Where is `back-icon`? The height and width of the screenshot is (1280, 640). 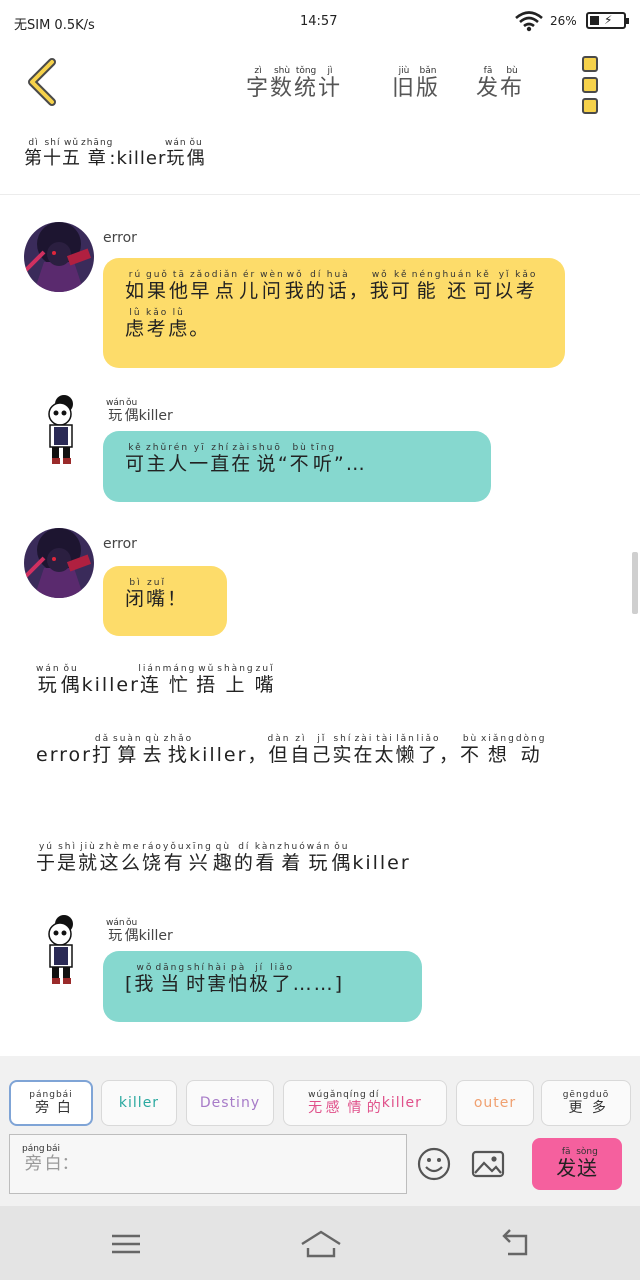
back-icon is located at coordinates (516, 1244).